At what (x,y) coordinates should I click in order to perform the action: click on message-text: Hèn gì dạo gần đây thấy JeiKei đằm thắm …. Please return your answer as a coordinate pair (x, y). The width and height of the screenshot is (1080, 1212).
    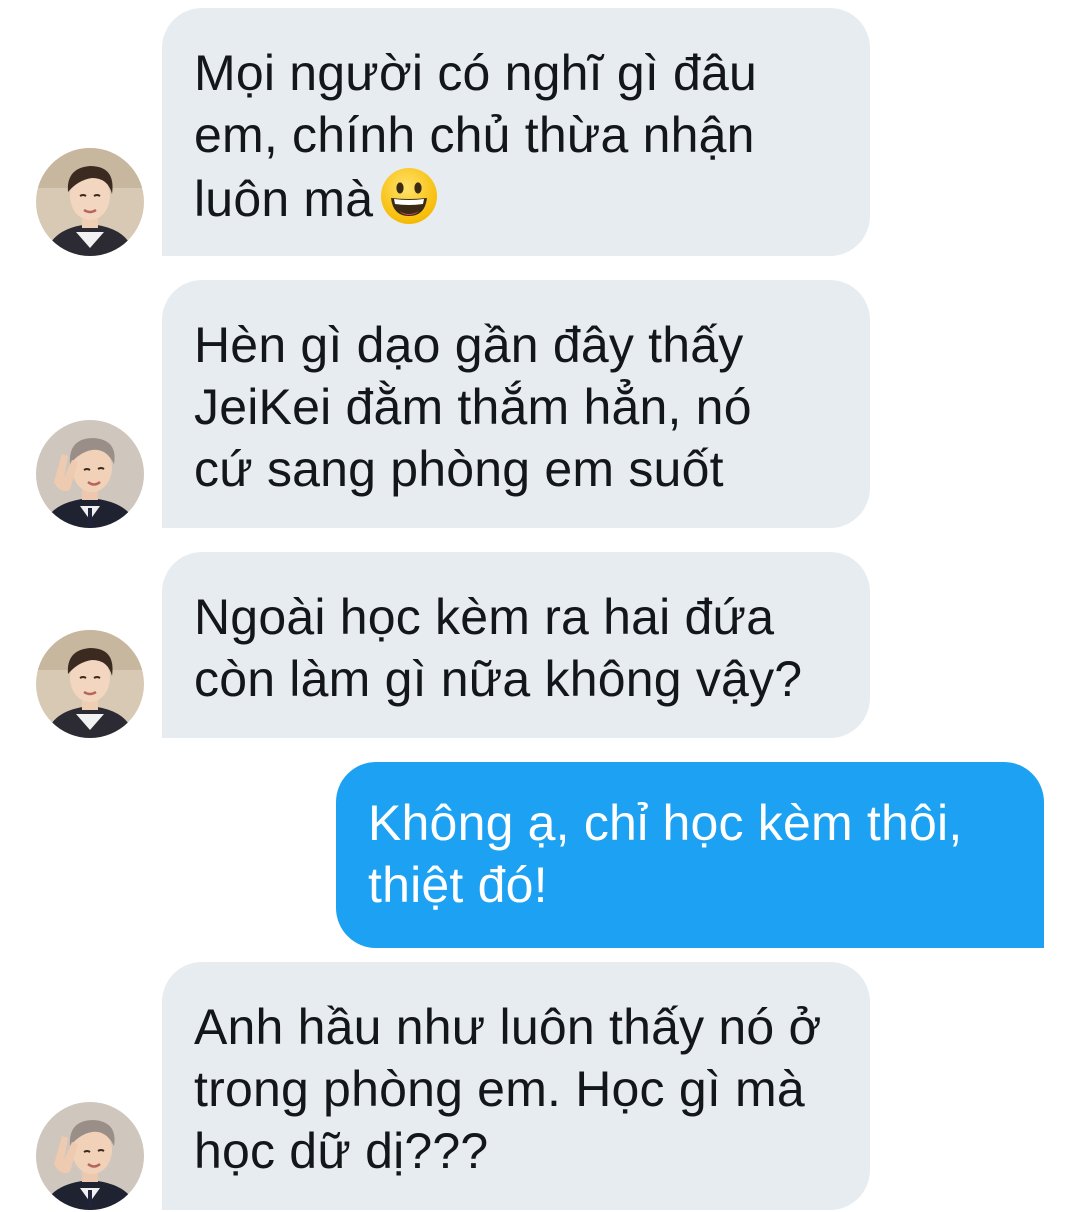
    Looking at the image, I should click on (473, 407).